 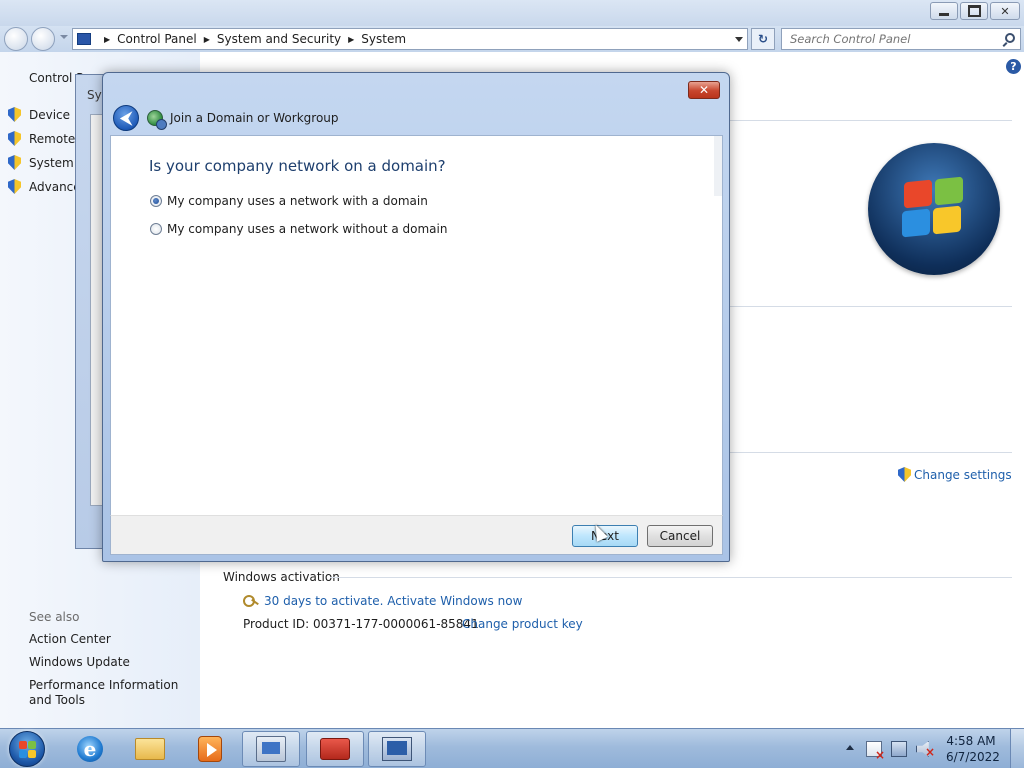 What do you see at coordinates (156, 201) in the screenshot?
I see `radio-with-domain` at bounding box center [156, 201].